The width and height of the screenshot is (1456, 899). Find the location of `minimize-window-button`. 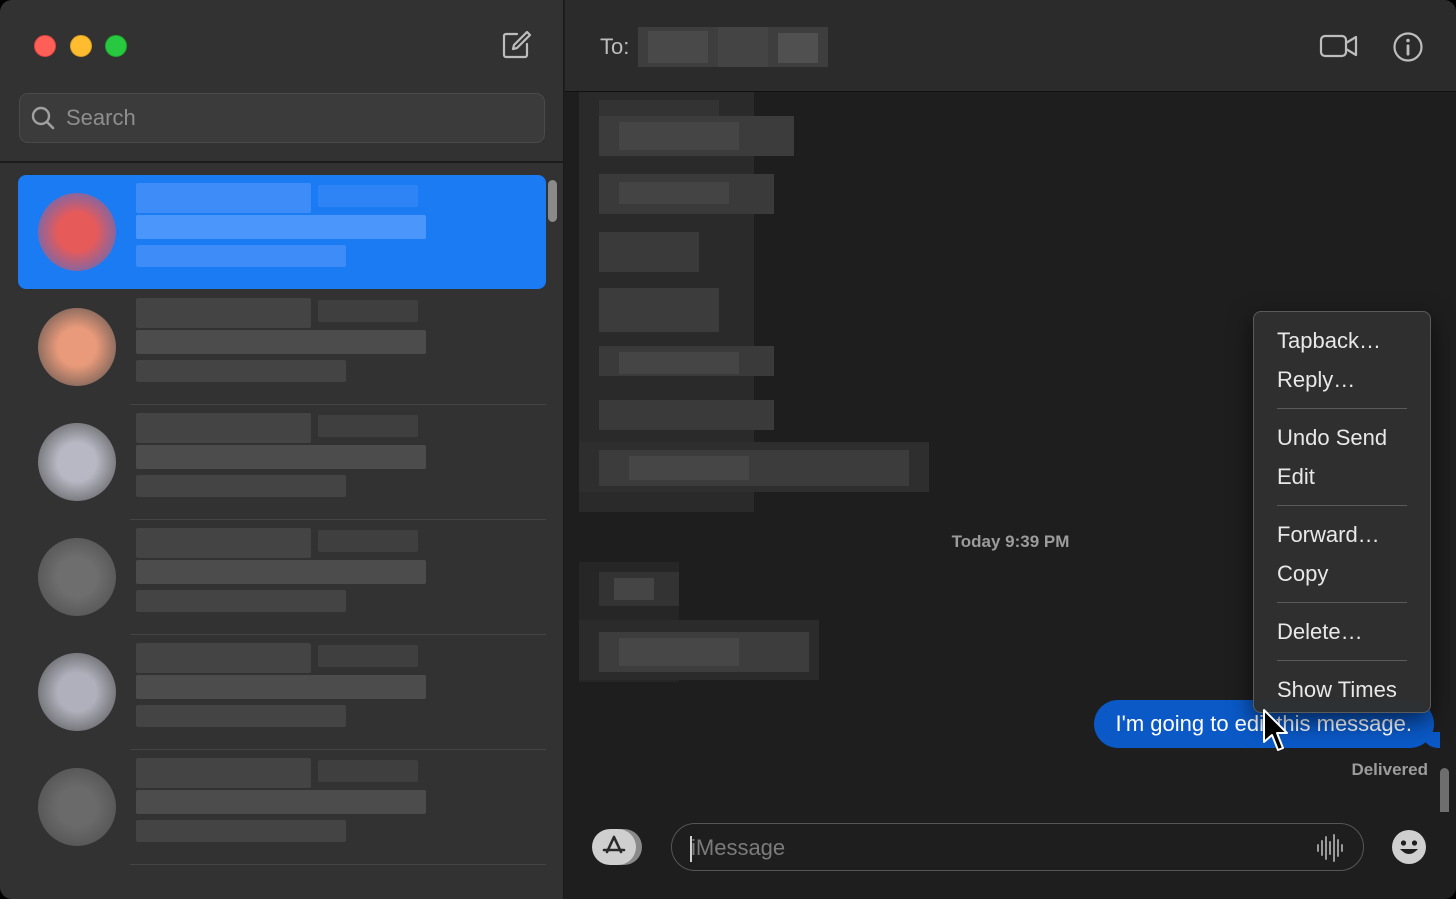

minimize-window-button is located at coordinates (81, 46).